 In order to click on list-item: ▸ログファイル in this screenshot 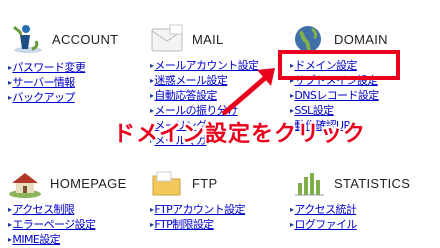, I will do `click(323, 224)`.